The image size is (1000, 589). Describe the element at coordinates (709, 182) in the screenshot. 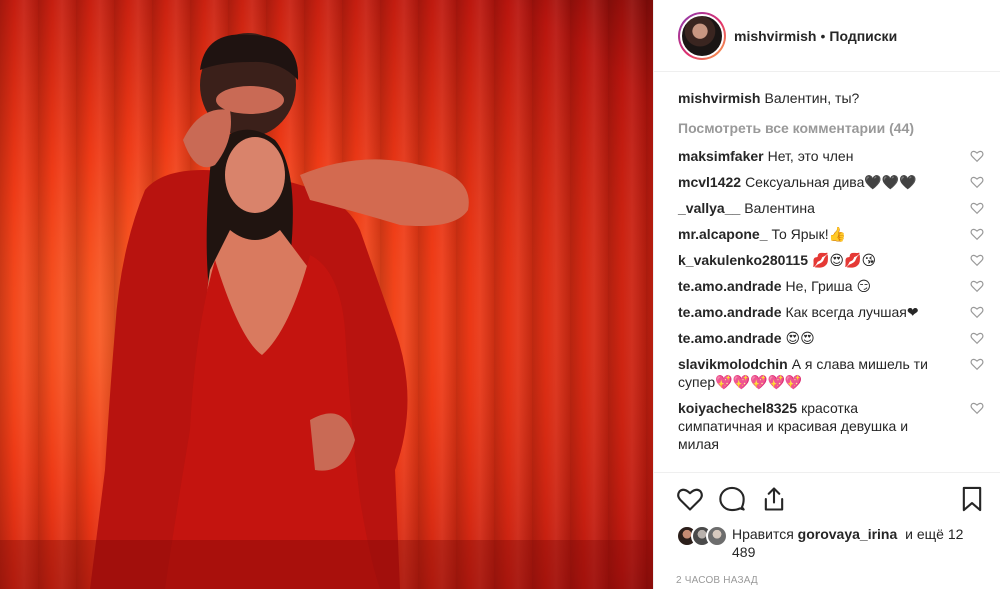

I see `comment-user: mcvl1422` at that location.